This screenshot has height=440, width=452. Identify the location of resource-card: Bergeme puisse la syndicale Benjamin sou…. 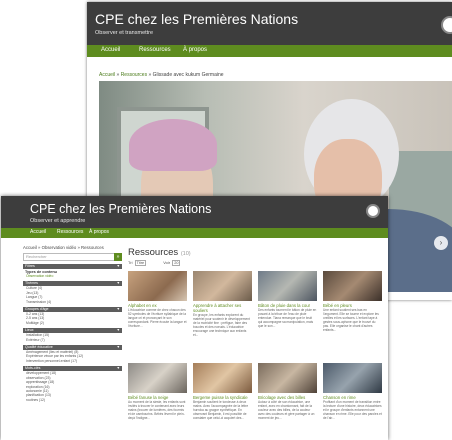
(222, 392).